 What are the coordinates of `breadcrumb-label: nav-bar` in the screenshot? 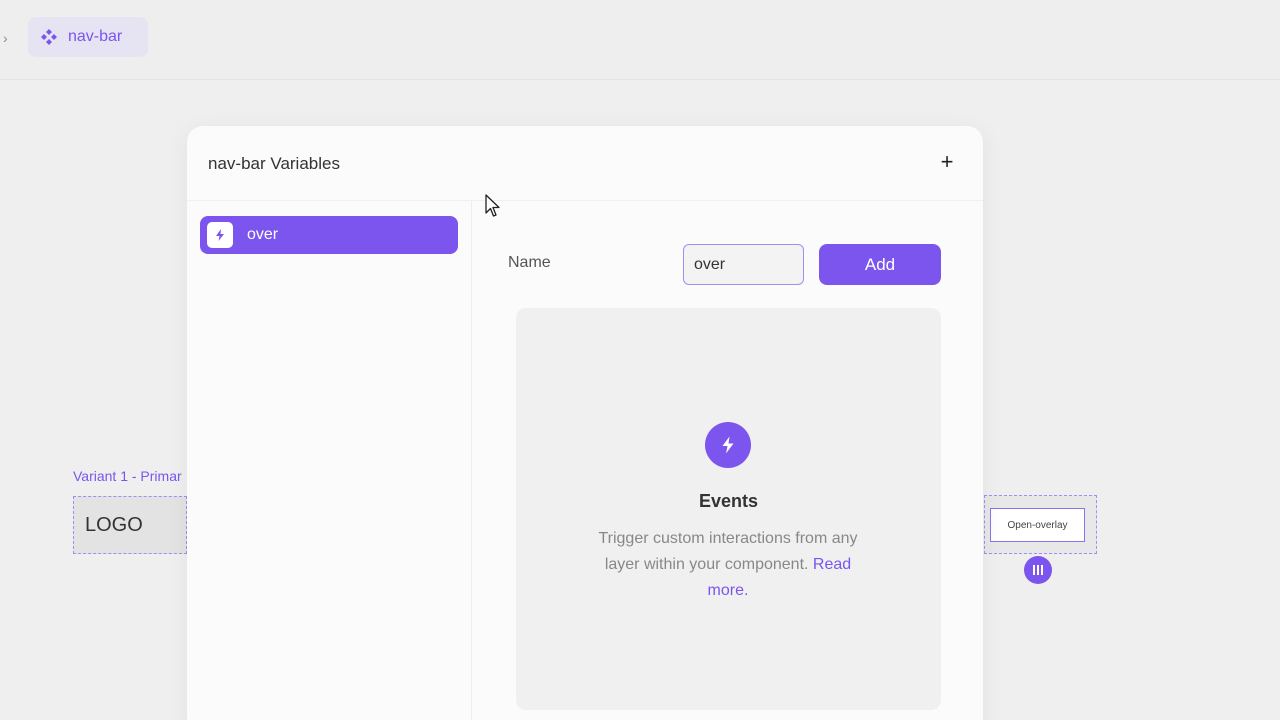 It's located at (95, 36).